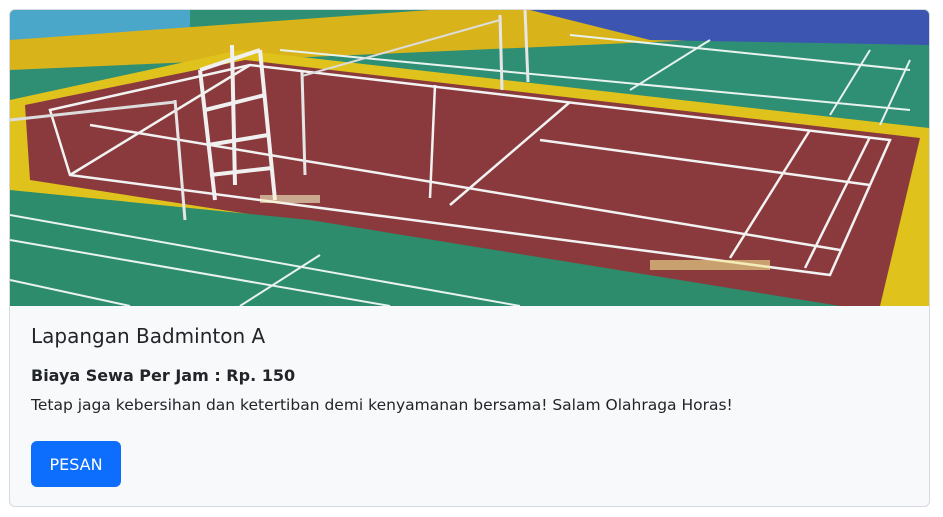 The height and width of the screenshot is (517, 943). What do you see at coordinates (76, 464) in the screenshot?
I see `book-button: PESAN` at bounding box center [76, 464].